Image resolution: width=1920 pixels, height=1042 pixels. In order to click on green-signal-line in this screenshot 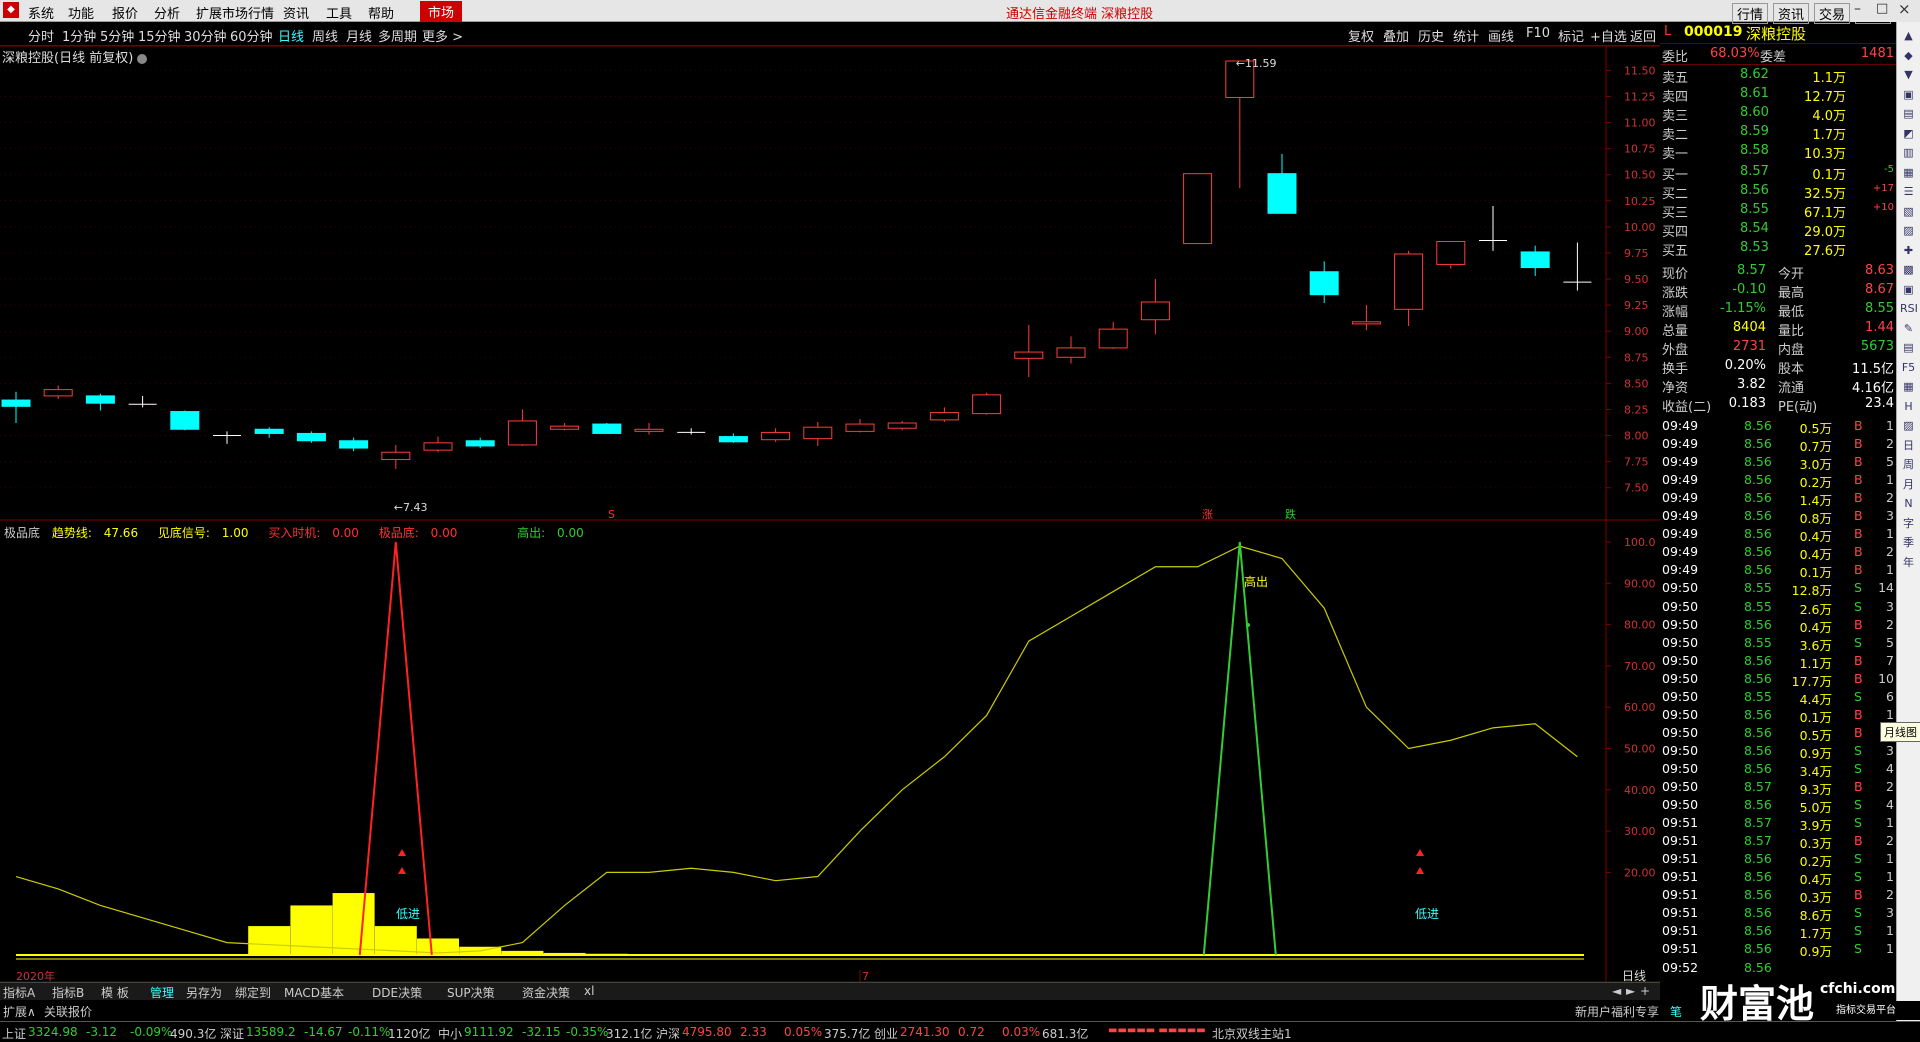, I will do `click(1239, 748)`.